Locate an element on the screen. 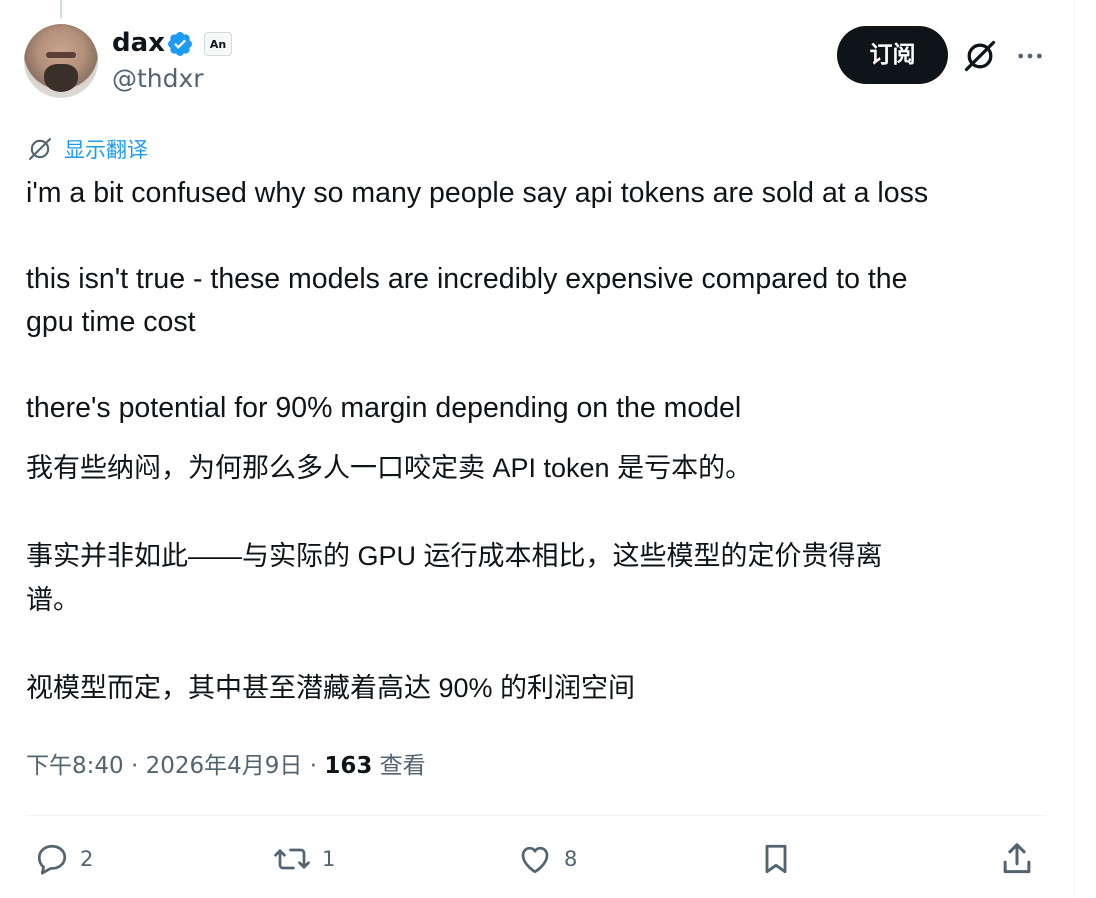 The image size is (1096, 898). affiliate-badge: An is located at coordinates (218, 44).